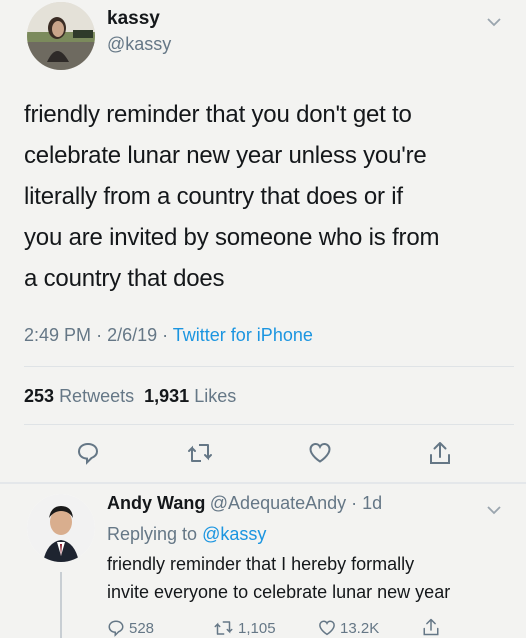 This screenshot has width=526, height=638. I want to click on reply-retweet-button: 1,105, so click(244, 628).